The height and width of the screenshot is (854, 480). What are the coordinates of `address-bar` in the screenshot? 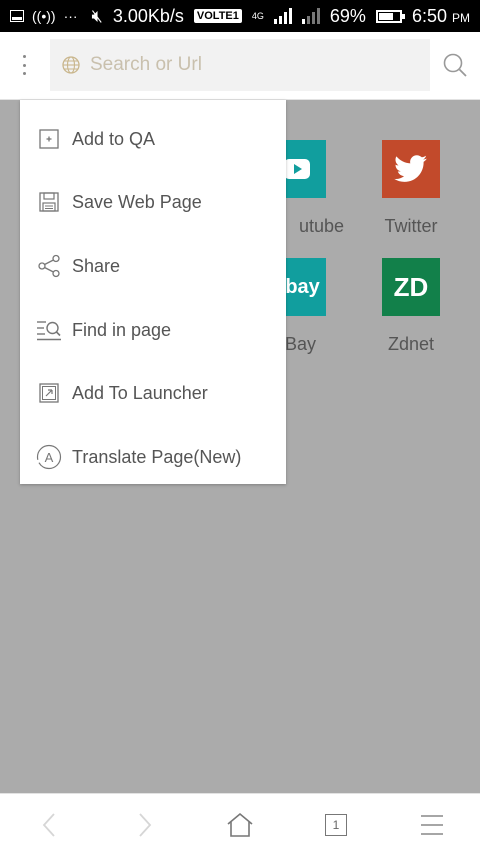 It's located at (240, 65).